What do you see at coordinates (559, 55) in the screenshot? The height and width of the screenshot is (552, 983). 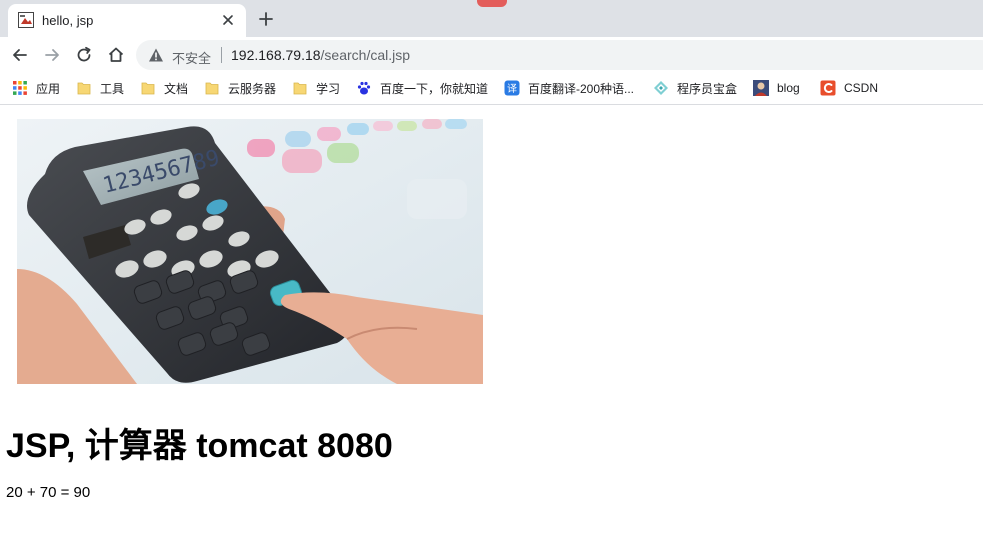 I see `address-bar: 不安全 192.168.79.18/search/cal.jsp` at bounding box center [559, 55].